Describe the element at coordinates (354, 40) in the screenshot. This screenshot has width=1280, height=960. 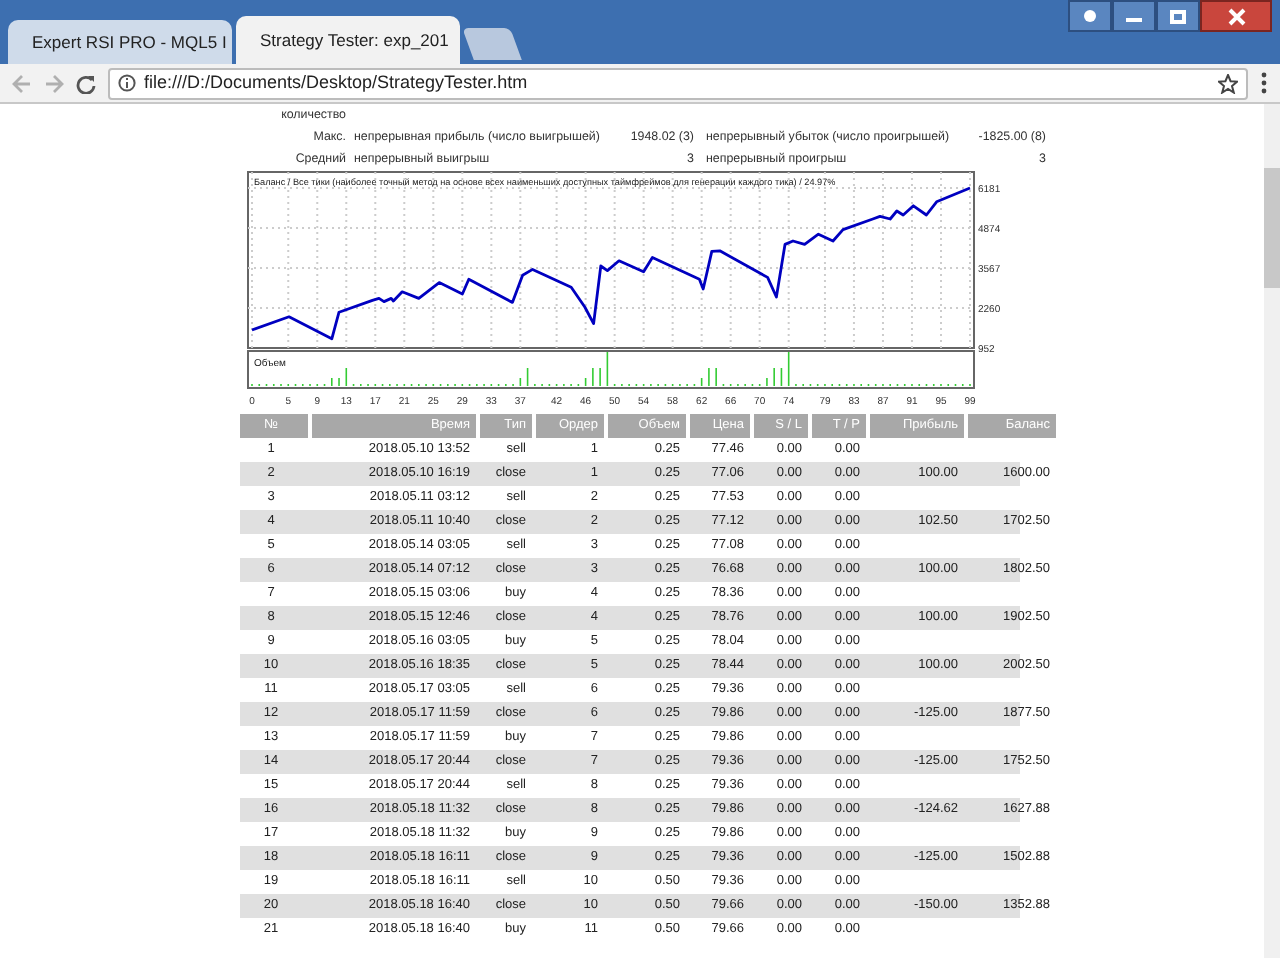
I see `tab-title: Strategy Tester: exp_201` at that location.